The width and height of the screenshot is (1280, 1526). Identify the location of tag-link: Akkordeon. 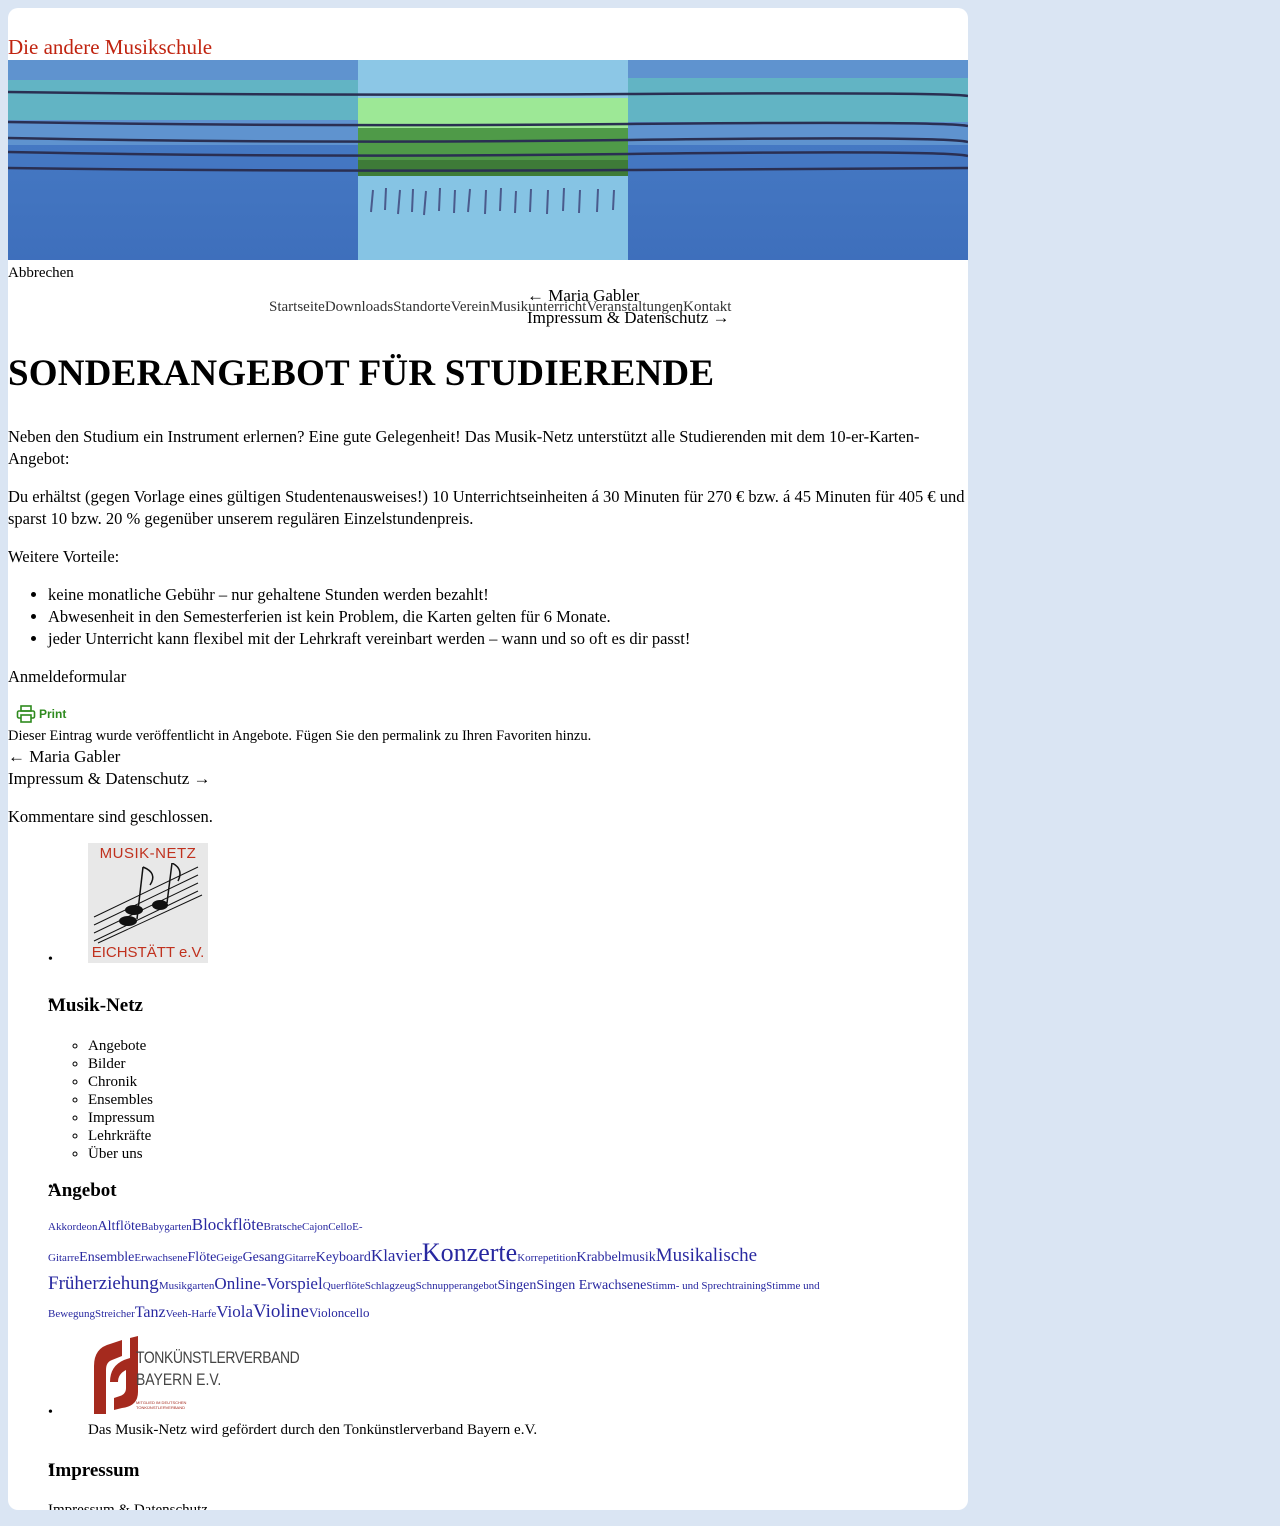
(73, 1227).